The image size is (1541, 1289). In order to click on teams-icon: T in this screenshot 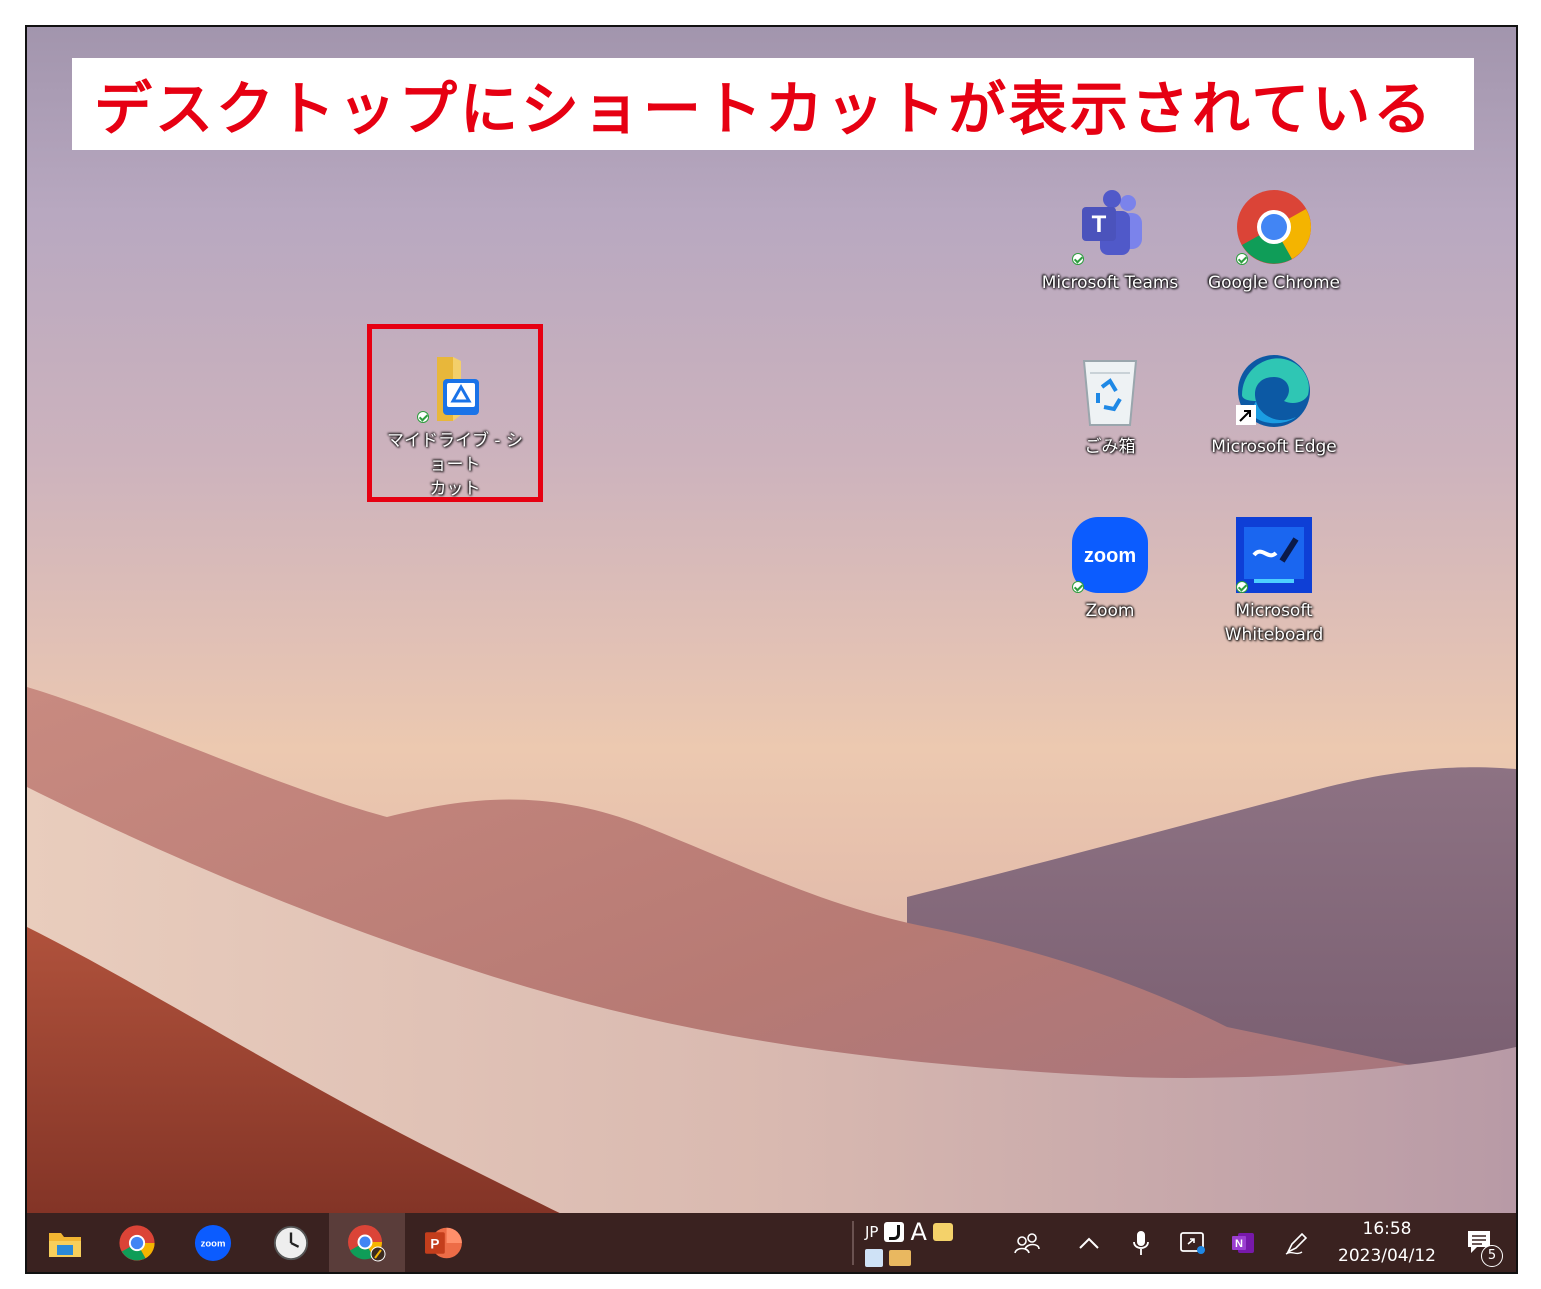, I will do `click(1110, 227)`.